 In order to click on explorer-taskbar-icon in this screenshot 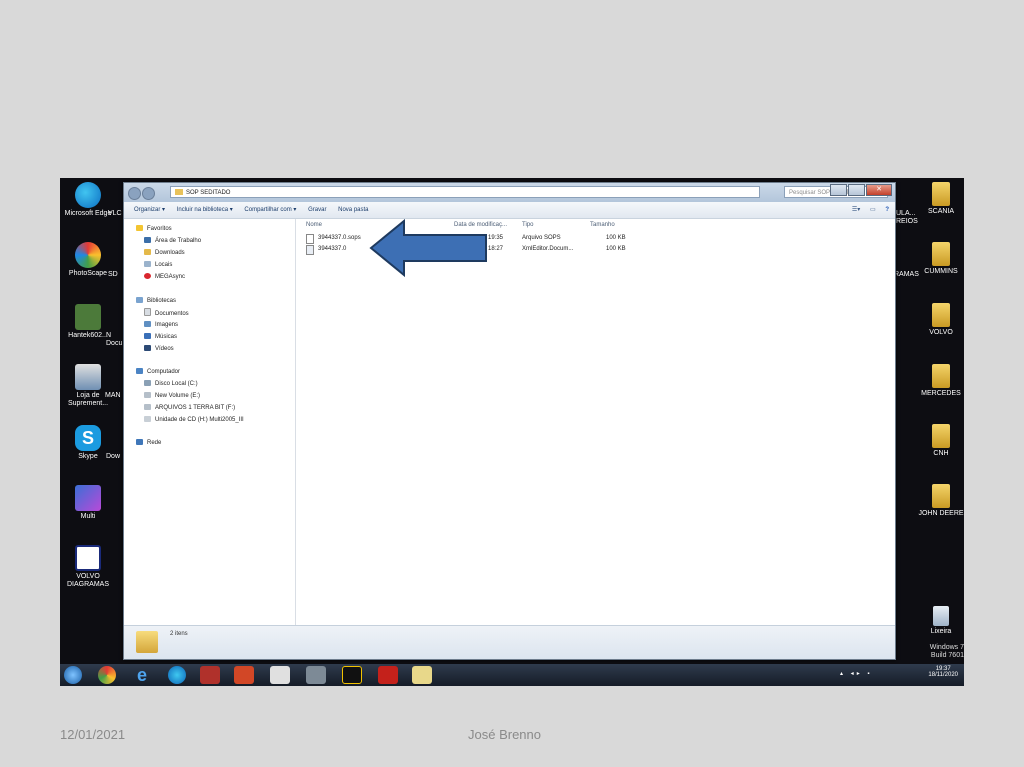, I will do `click(422, 675)`.